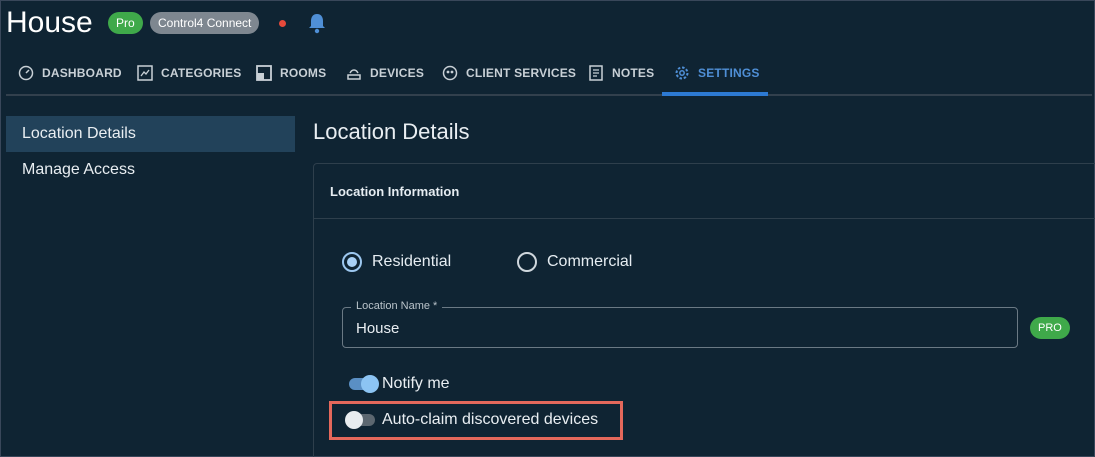 The width and height of the screenshot is (1095, 457). Describe the element at coordinates (416, 383) in the screenshot. I see `toggle-label: Notify me` at that location.